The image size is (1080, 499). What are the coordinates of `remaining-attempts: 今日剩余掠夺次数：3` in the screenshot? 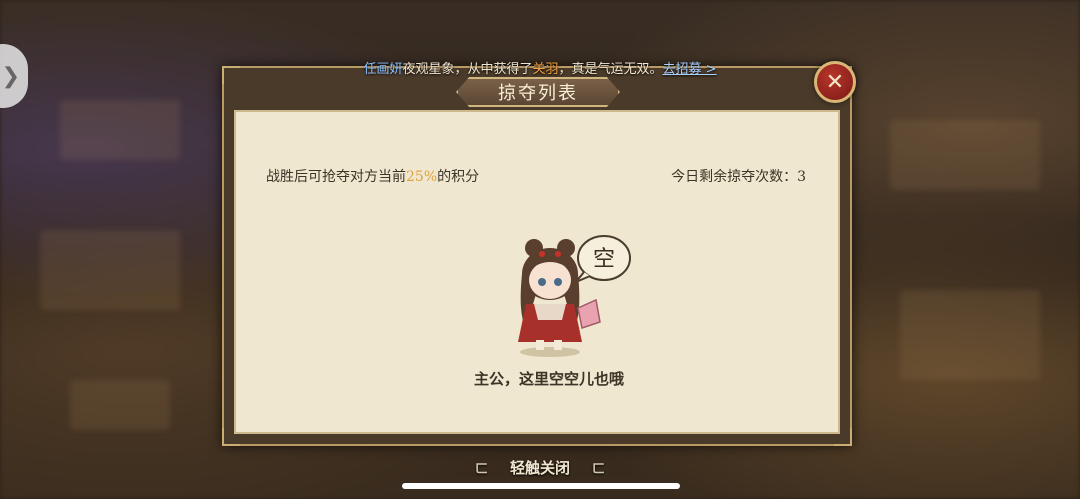 It's located at (738, 176).